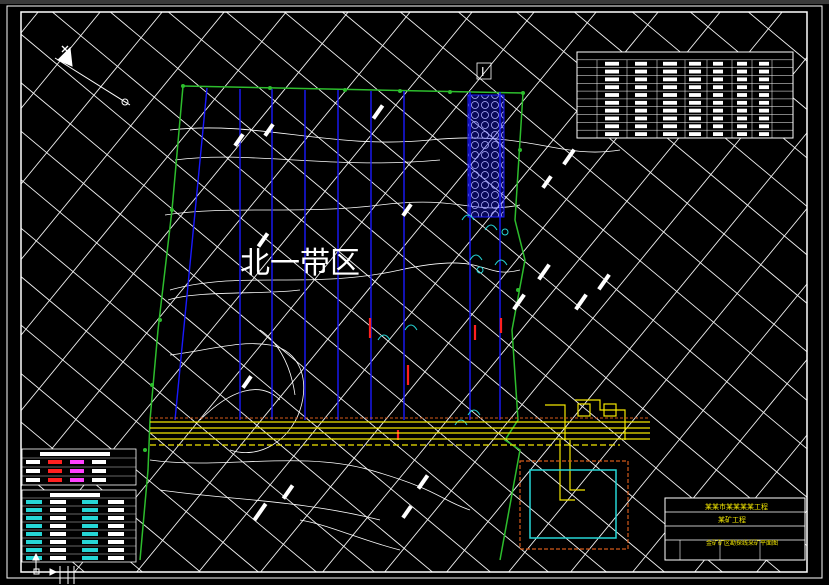  I want to click on section-marker: I, so click(484, 71).